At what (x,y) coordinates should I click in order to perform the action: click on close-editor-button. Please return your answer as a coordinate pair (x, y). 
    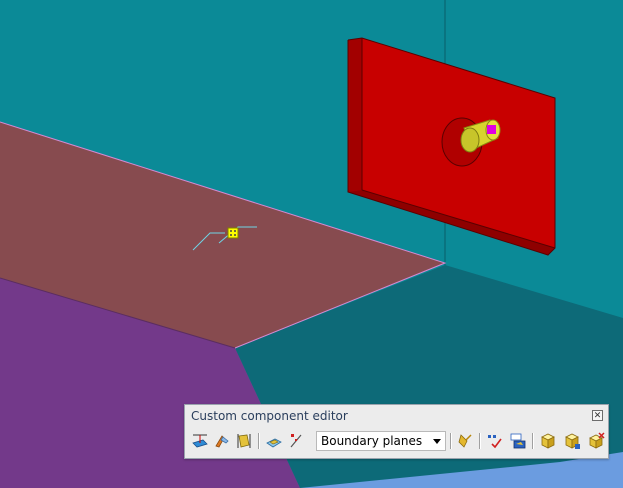
    Looking at the image, I should click on (596, 441).